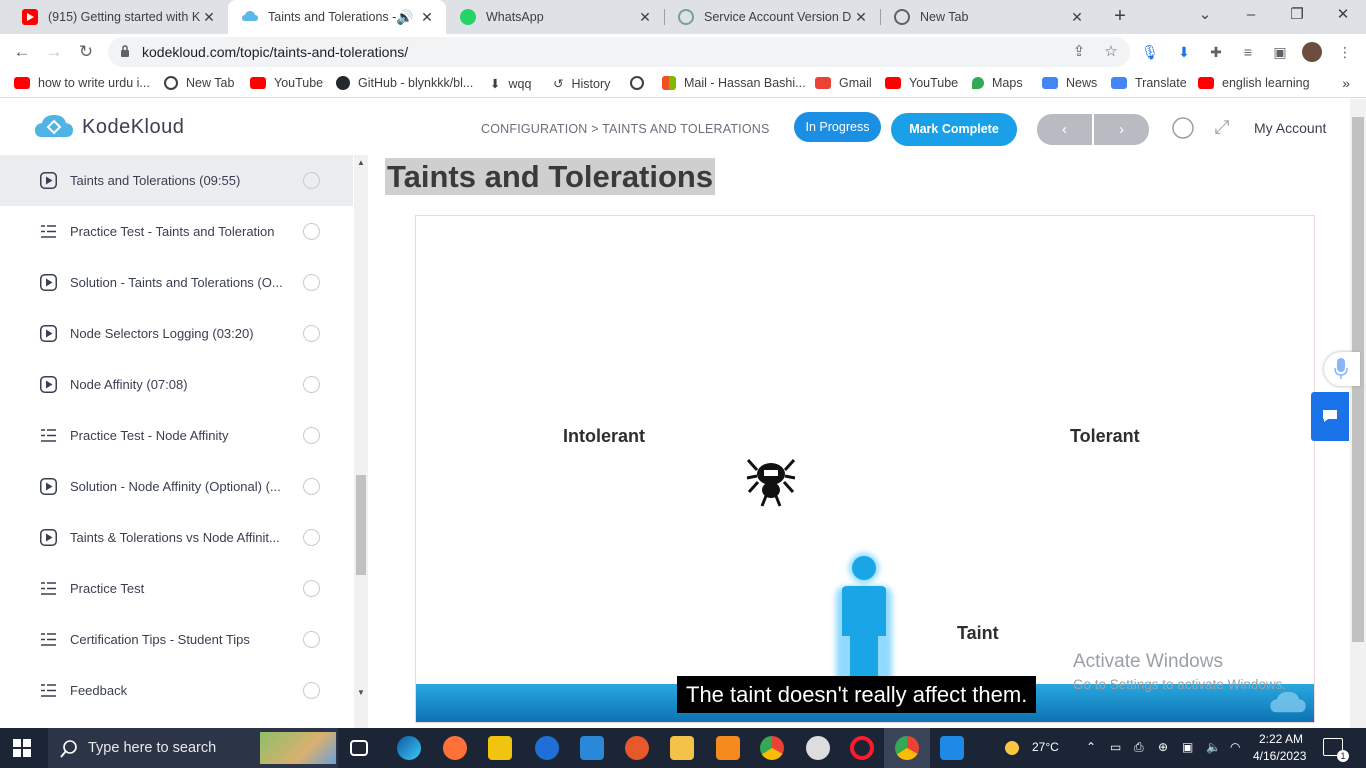 The width and height of the screenshot is (1366, 768). Describe the element at coordinates (1343, 17) in the screenshot. I see `close-window-button: ✕` at that location.